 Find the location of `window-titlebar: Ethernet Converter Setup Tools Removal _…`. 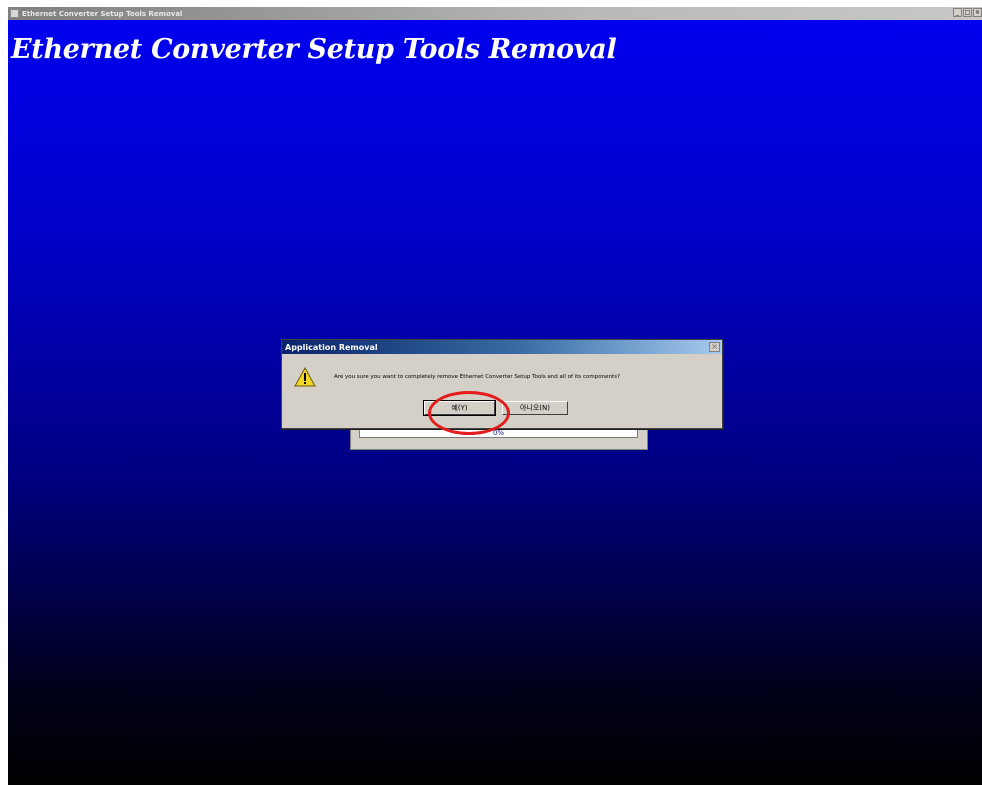

window-titlebar: Ethernet Converter Setup Tools Removal _… is located at coordinates (495, 13).